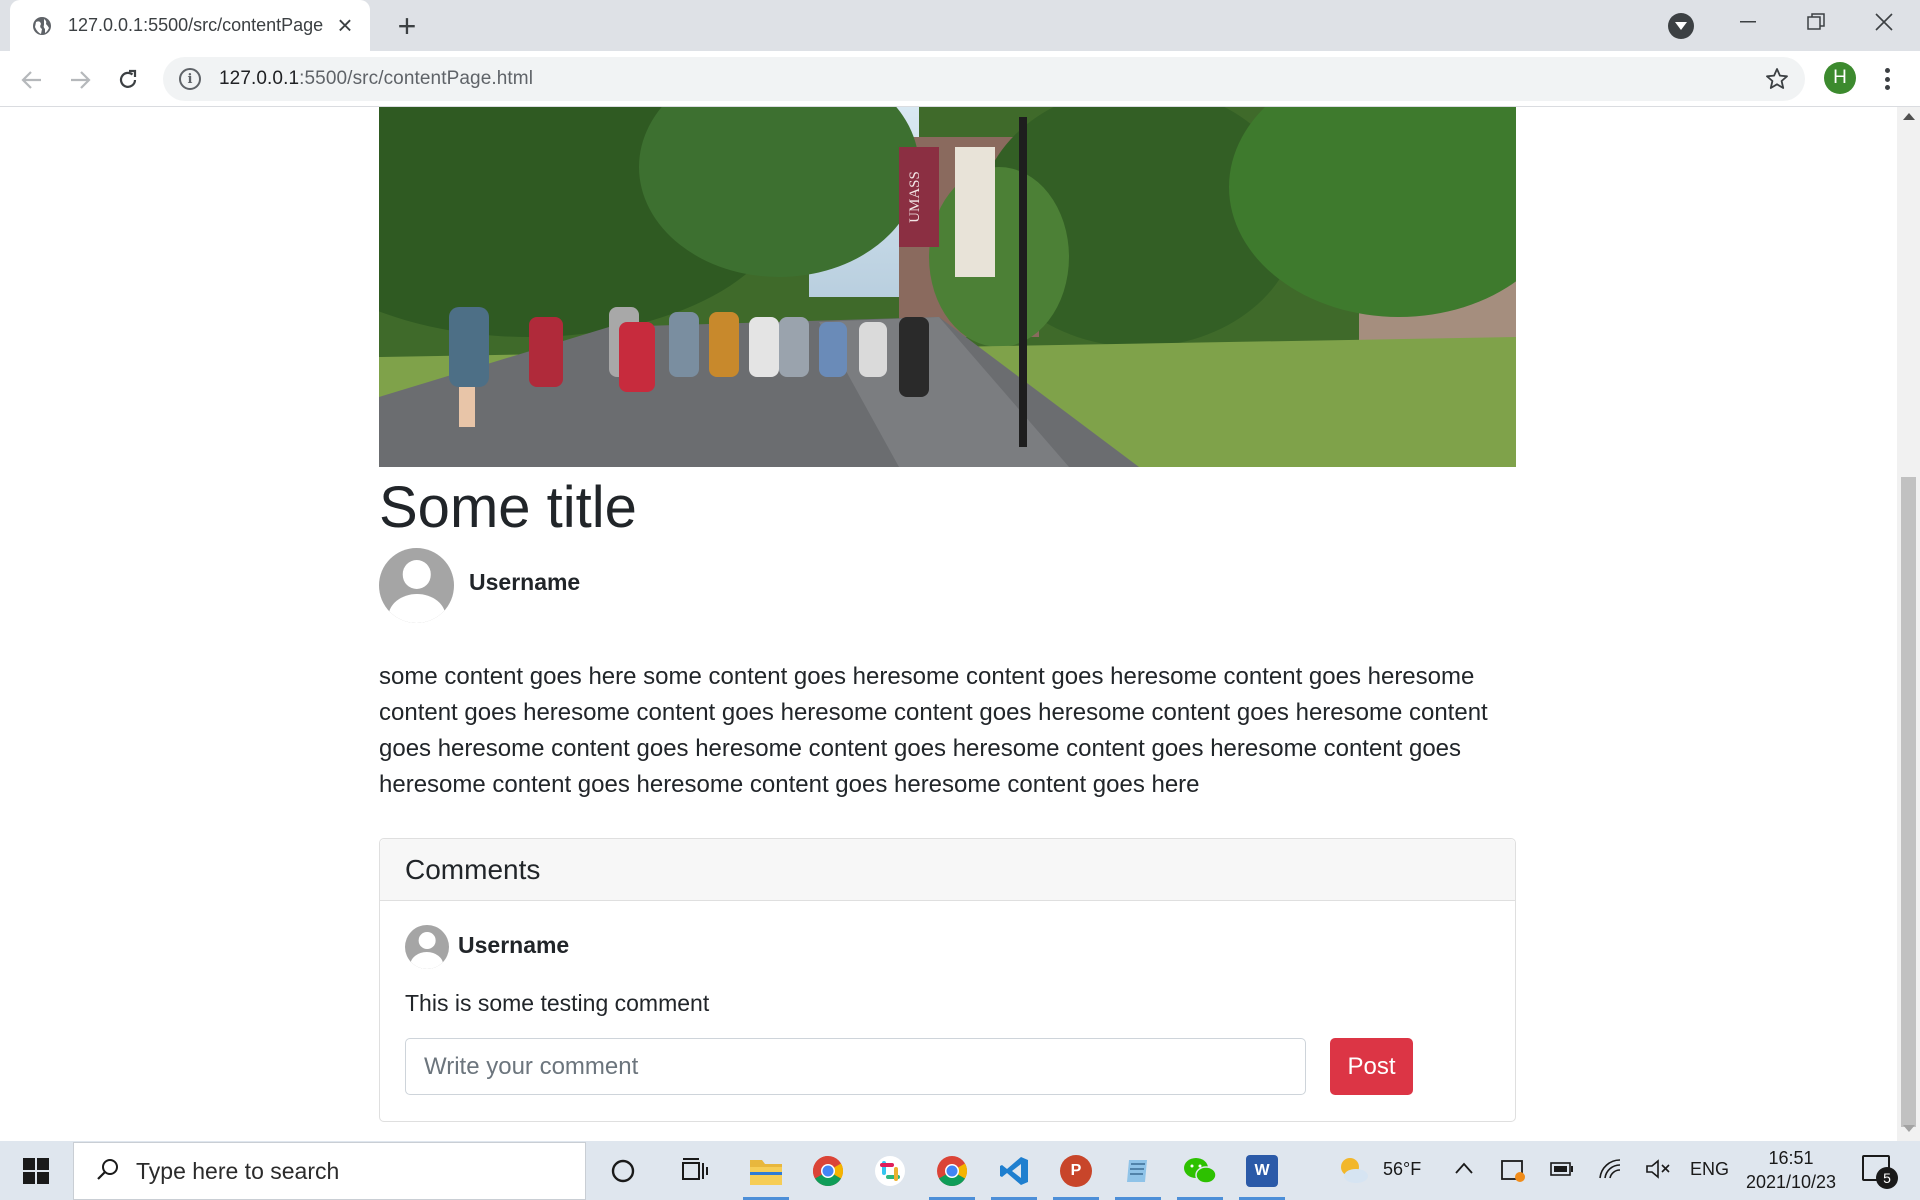  I want to click on scroll-thumb, so click(1908, 802).